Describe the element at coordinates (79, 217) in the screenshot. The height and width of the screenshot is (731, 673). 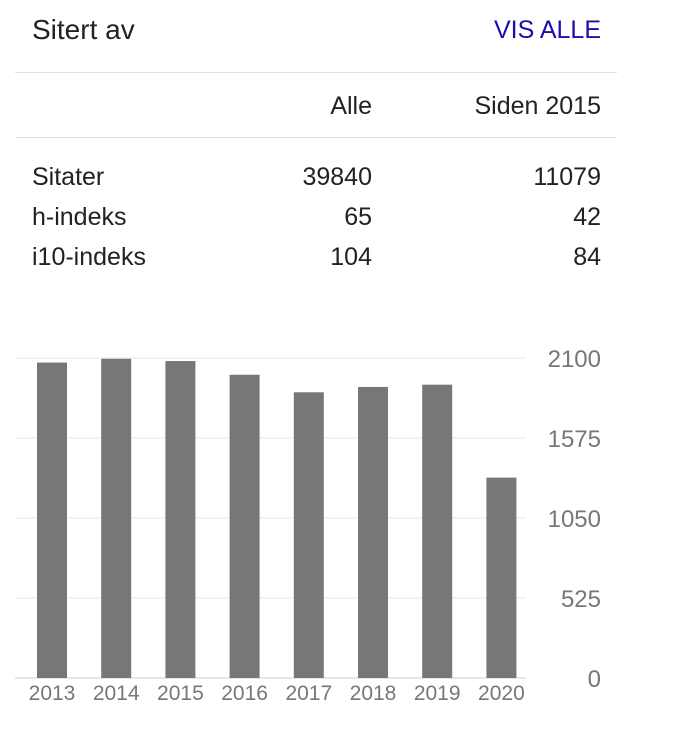
I see `row-label: h-indeks` at that location.